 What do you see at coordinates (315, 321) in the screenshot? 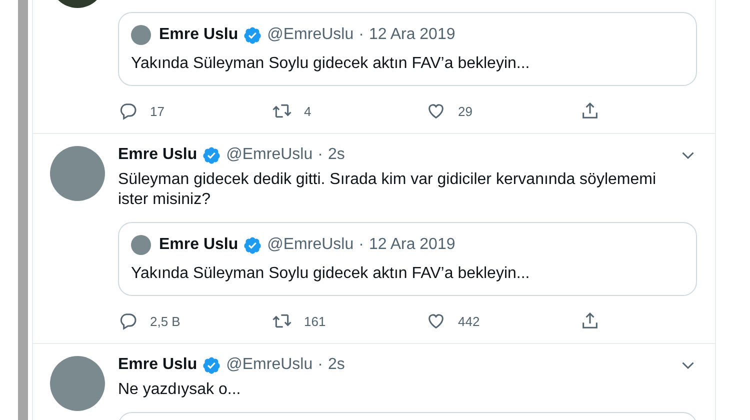
I see `retweet-count: 161` at bounding box center [315, 321].